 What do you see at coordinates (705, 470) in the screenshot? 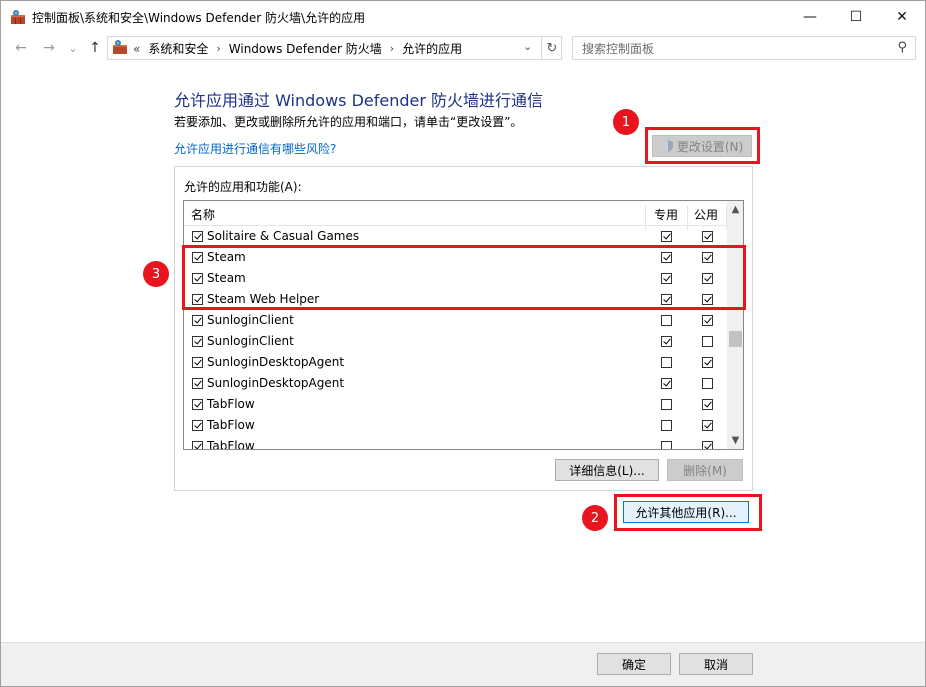
I see `remove-button: 删除(M)` at bounding box center [705, 470].